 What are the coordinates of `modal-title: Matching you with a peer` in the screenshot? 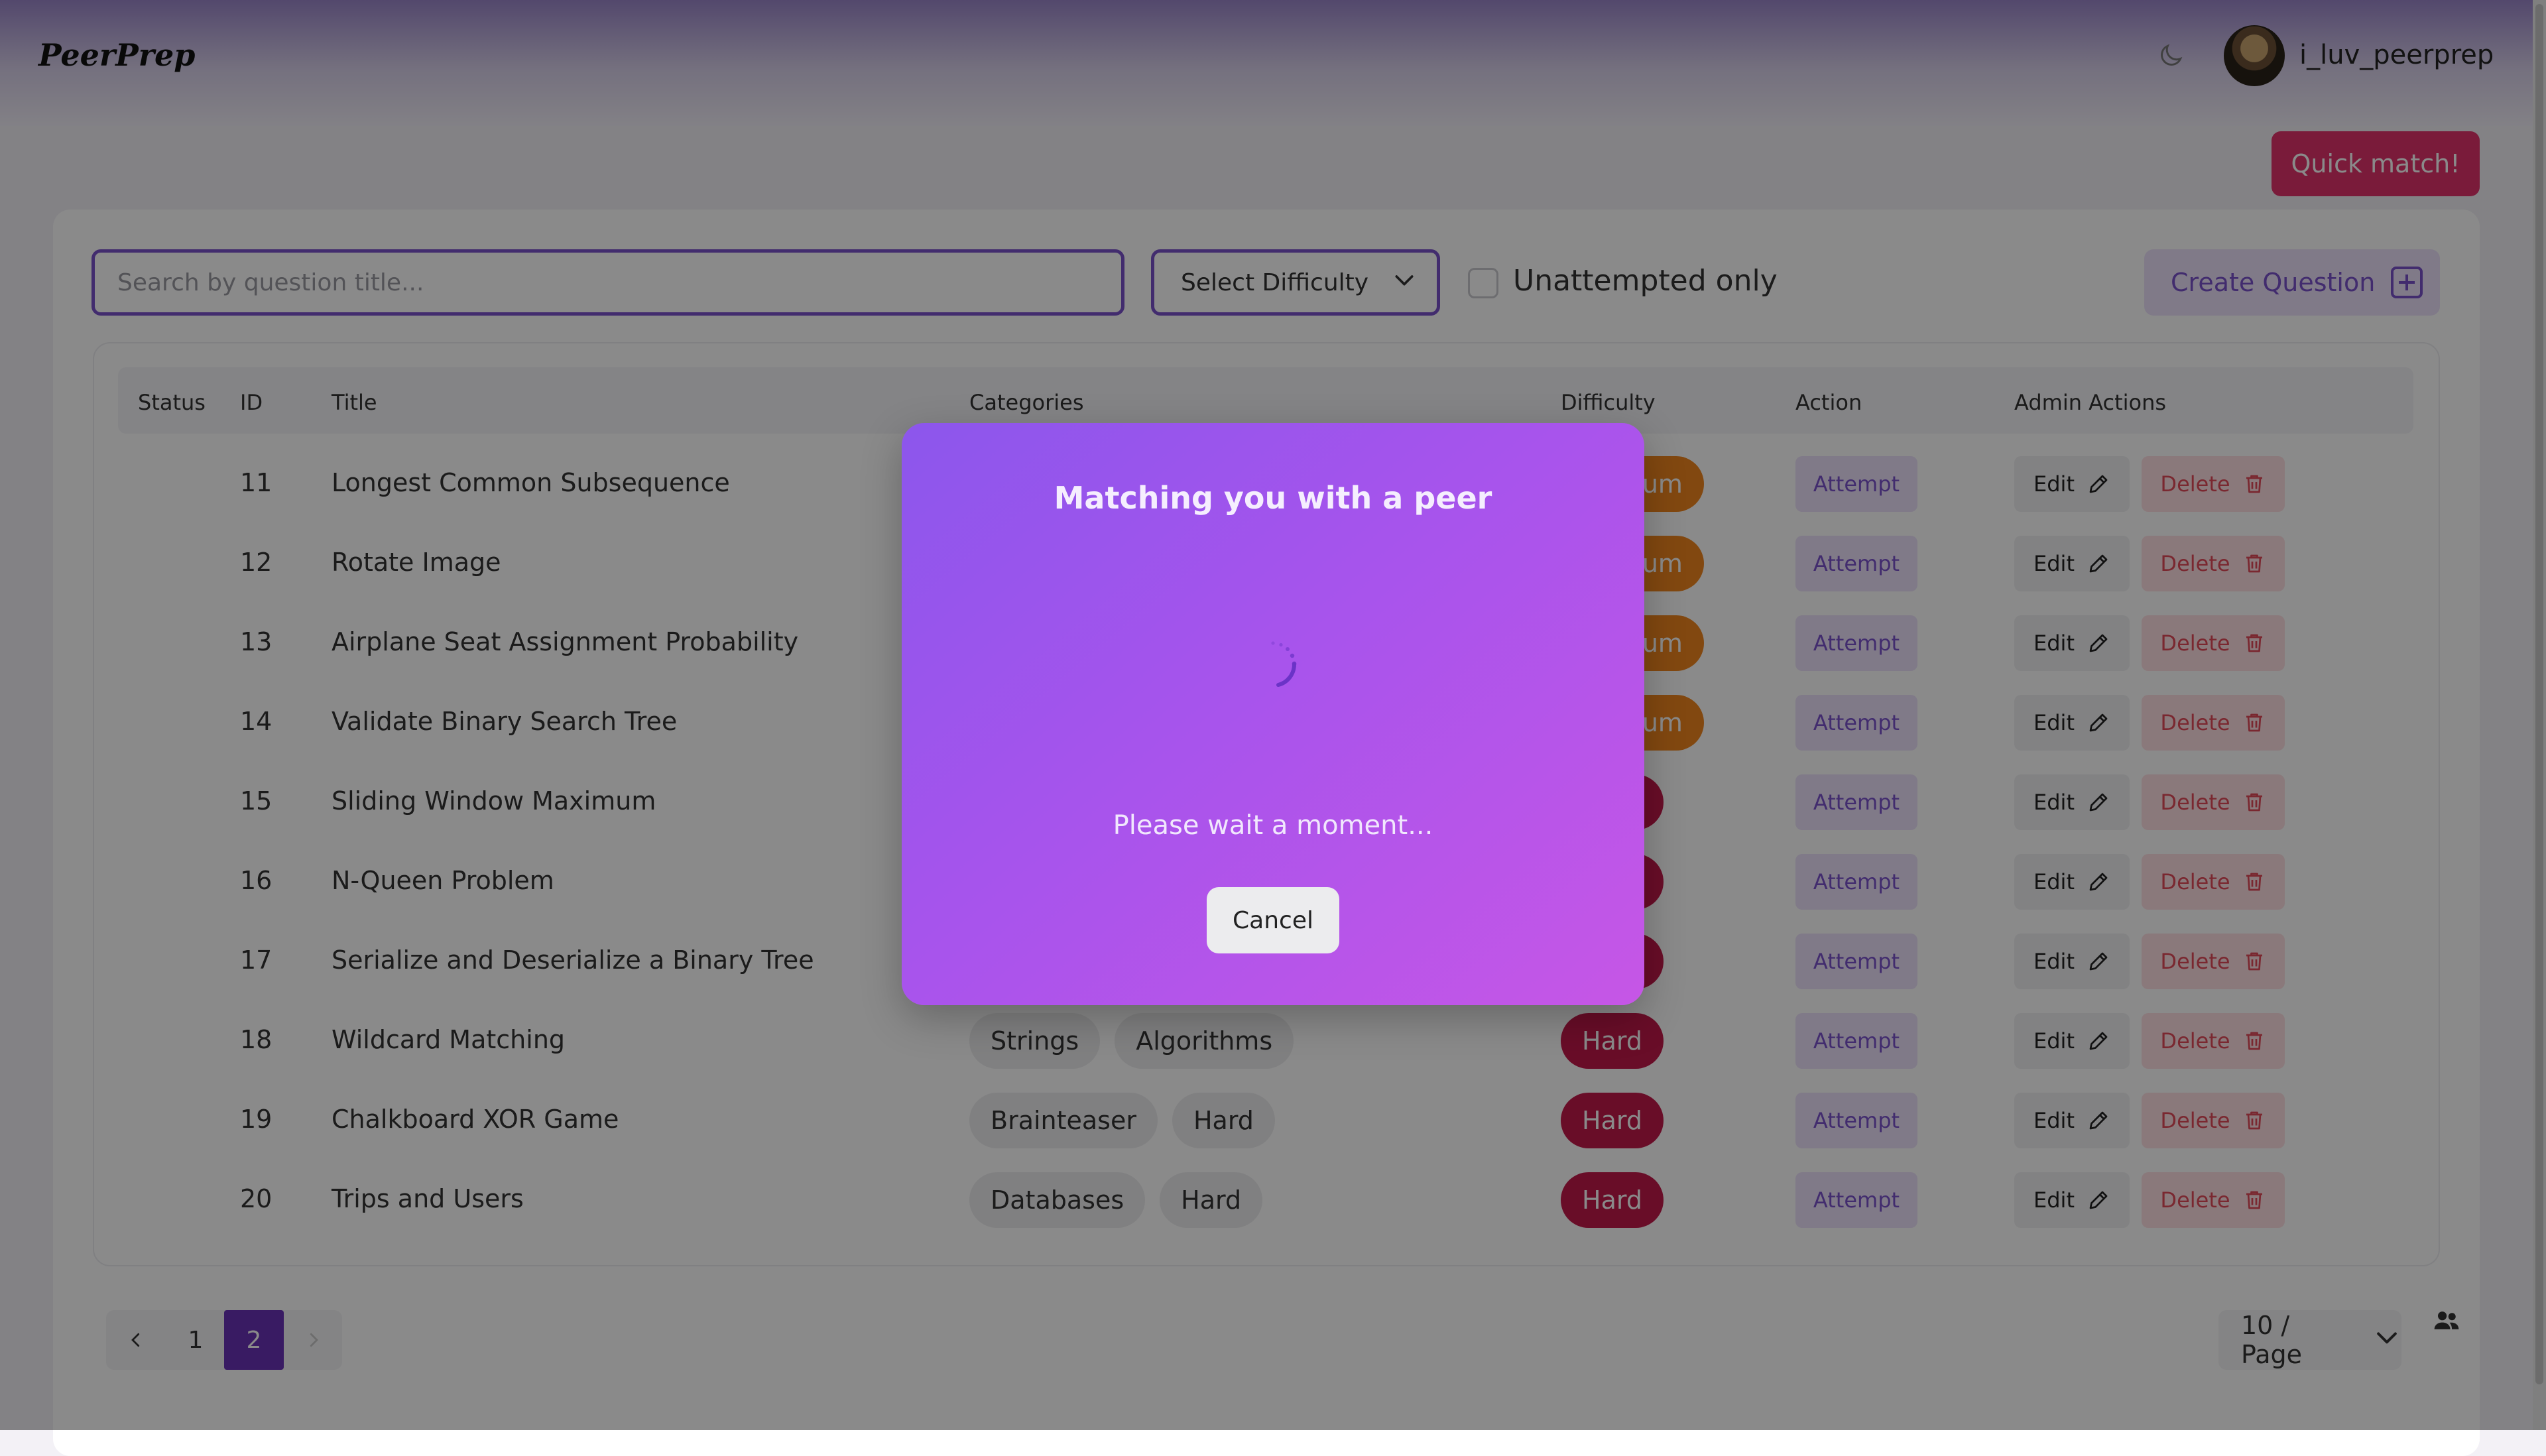 It's located at (1273, 498).